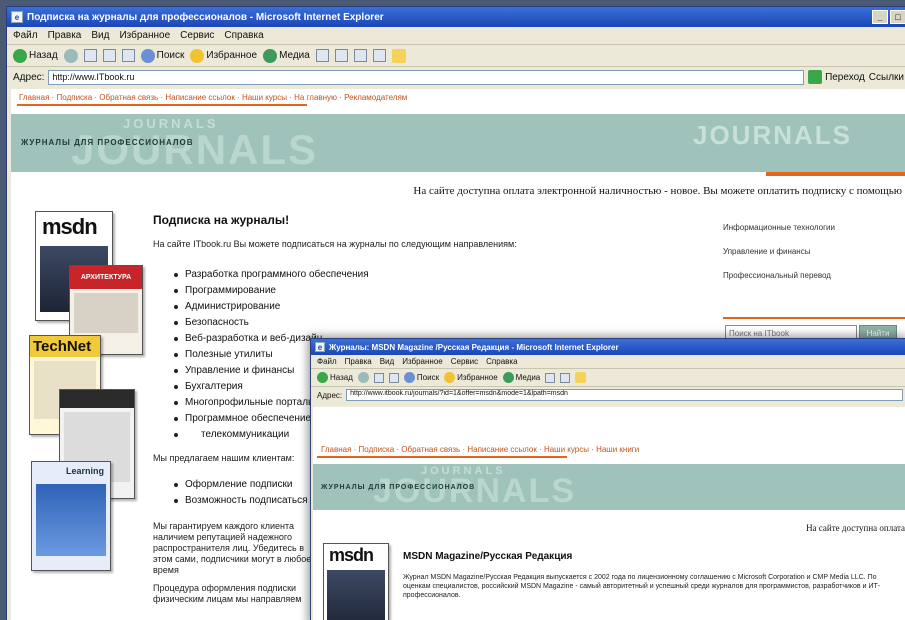 This screenshot has height=620, width=905. What do you see at coordinates (221, 220) in the screenshot?
I see `page-heading: Подписка на журналы!` at bounding box center [221, 220].